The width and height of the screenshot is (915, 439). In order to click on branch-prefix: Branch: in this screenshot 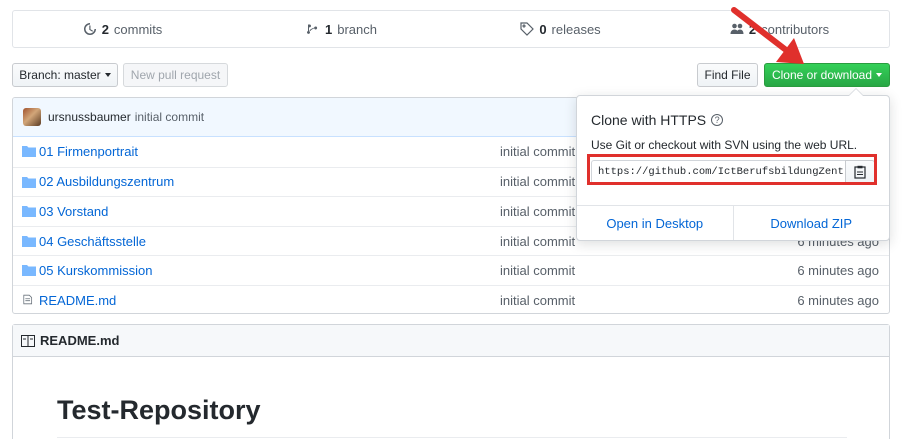, I will do `click(40, 75)`.